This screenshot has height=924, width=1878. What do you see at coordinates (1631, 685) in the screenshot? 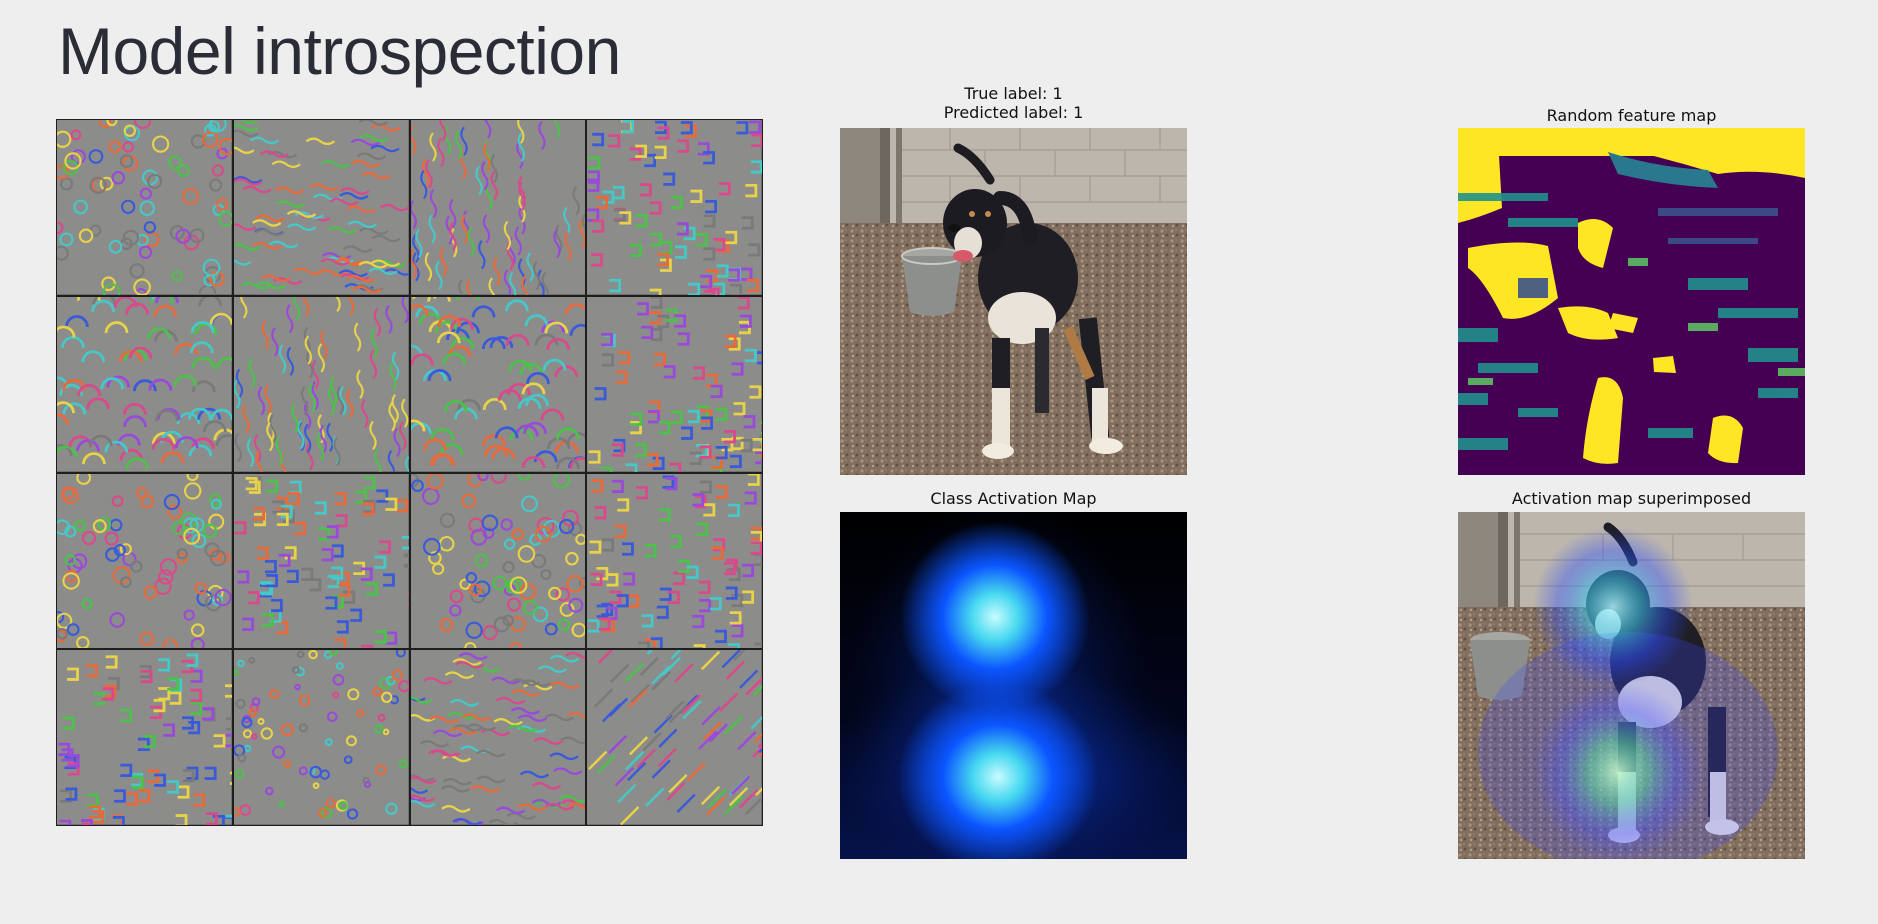
I see `superimposed-activation-image` at bounding box center [1631, 685].